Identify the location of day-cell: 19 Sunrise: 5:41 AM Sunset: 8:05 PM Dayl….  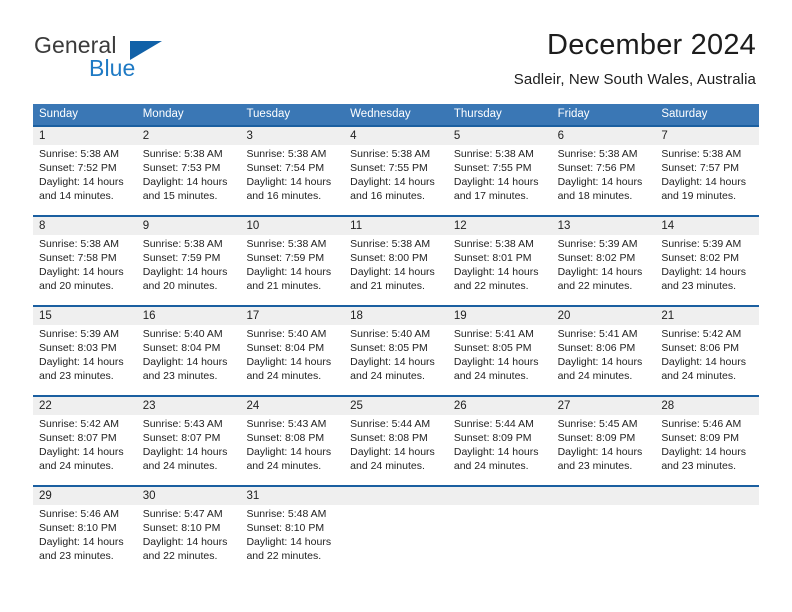
(500, 350).